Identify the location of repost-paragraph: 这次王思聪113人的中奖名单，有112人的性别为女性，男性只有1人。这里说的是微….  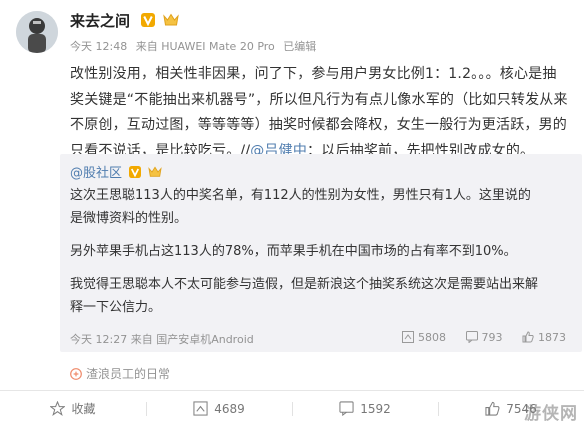
(300, 207).